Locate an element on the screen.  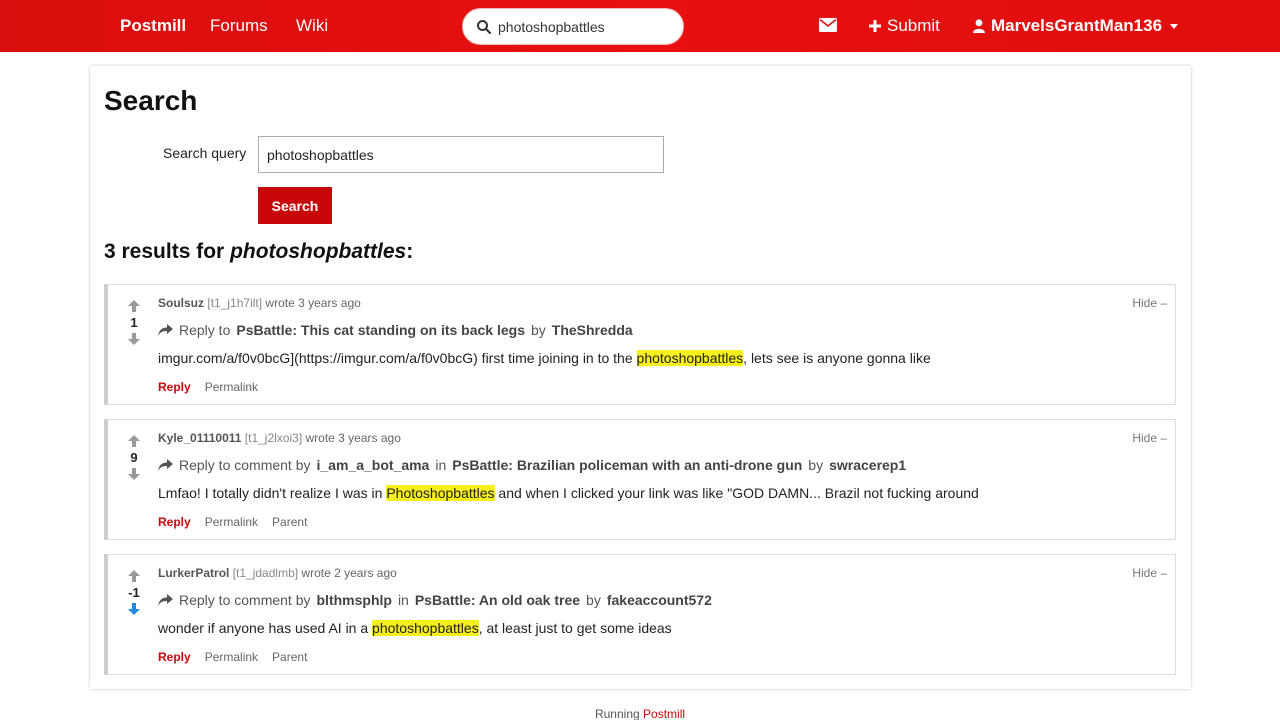
body-text-after: , at least just to get some ideas is located at coordinates (575, 628).